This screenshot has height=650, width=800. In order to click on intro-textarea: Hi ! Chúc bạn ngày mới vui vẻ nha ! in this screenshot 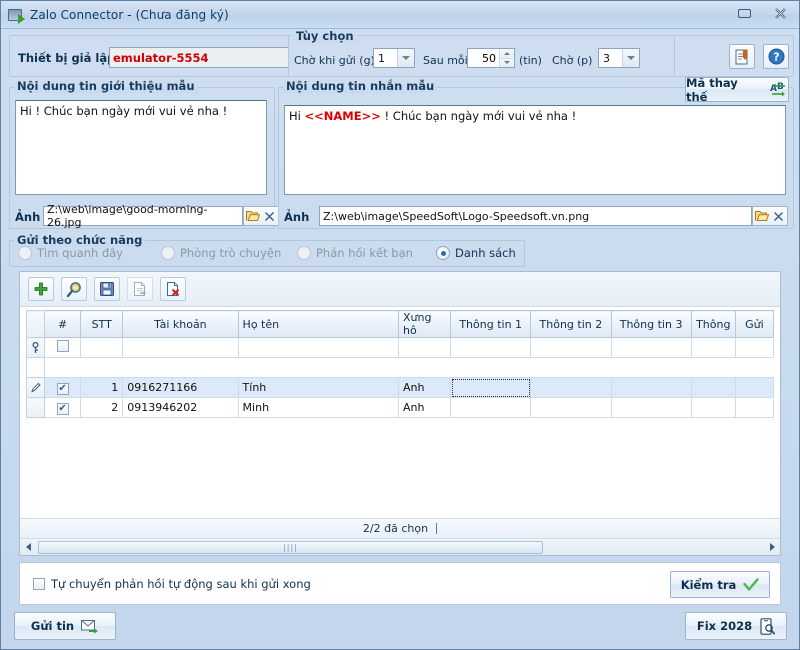, I will do `click(141, 147)`.